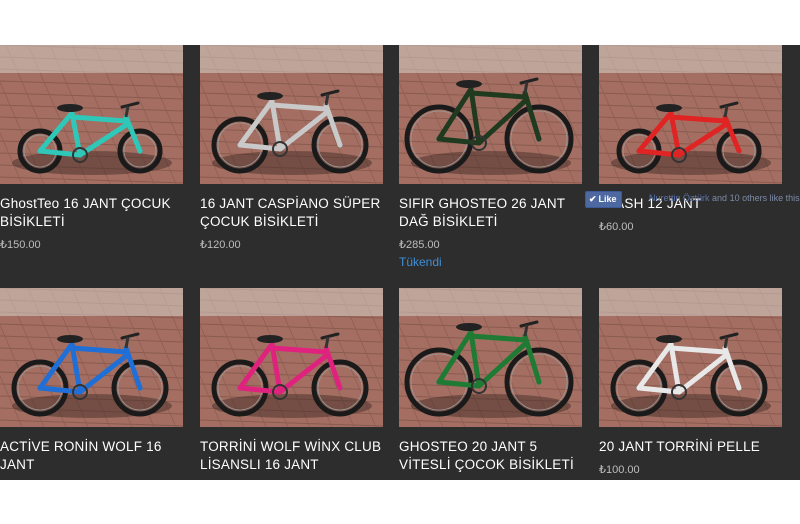  I want to click on product-price: ₺285.00, so click(419, 245).